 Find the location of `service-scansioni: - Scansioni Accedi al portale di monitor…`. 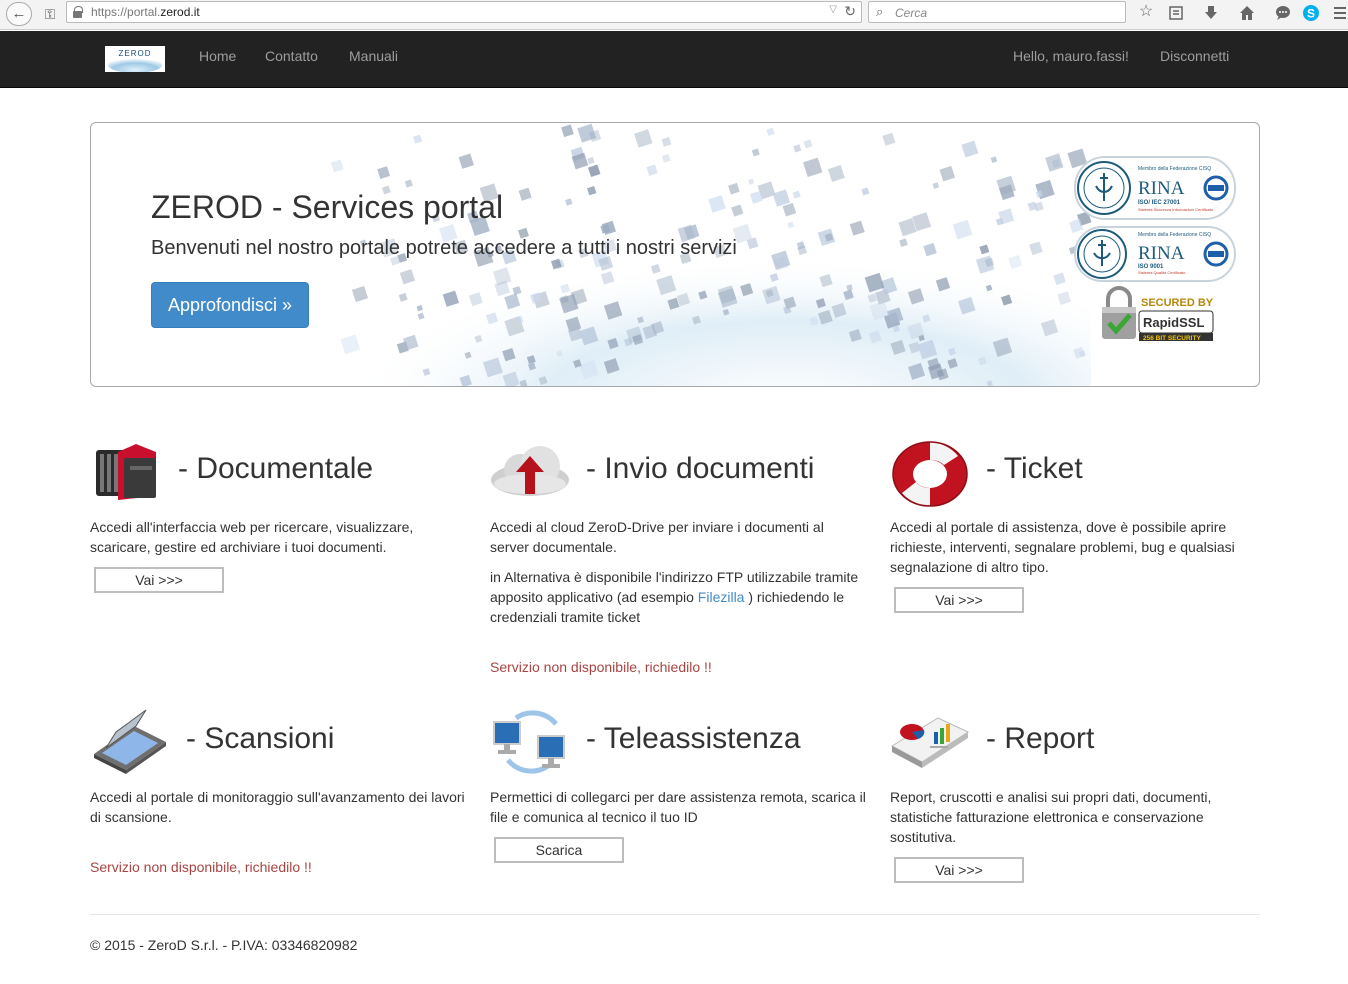

service-scansioni: - Scansioni Accedi al portale di monitor… is located at coordinates (280, 796).